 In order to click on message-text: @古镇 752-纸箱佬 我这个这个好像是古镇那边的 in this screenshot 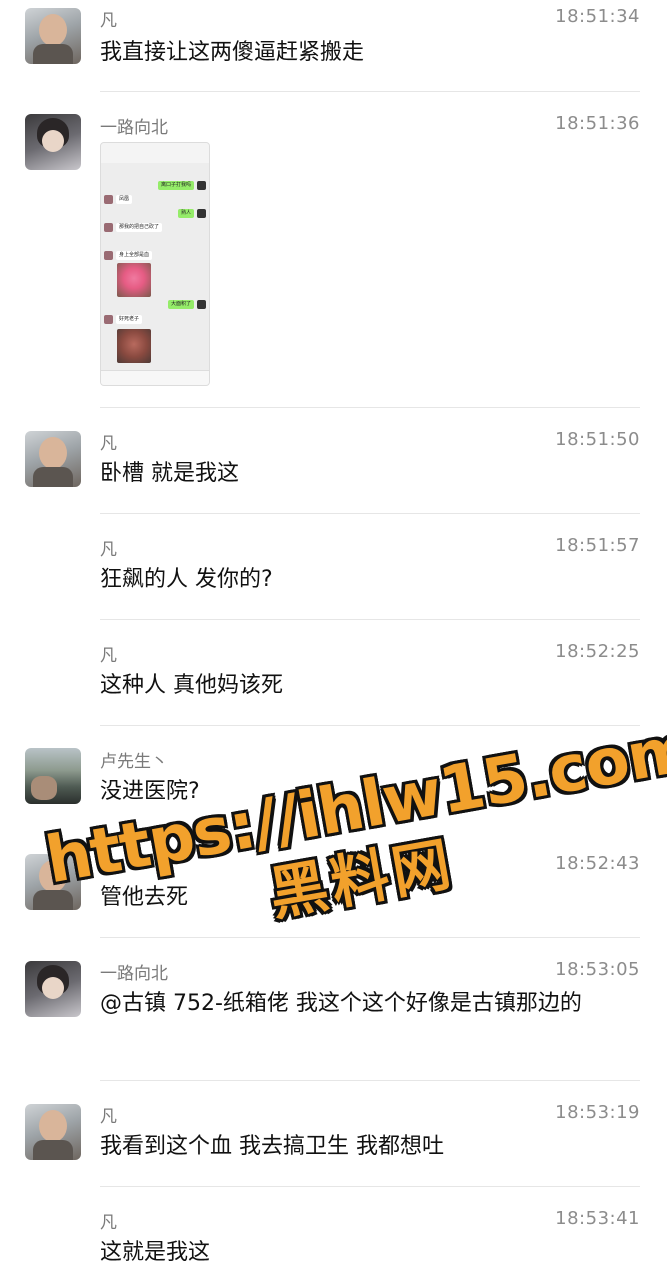, I will do `click(370, 1004)`.